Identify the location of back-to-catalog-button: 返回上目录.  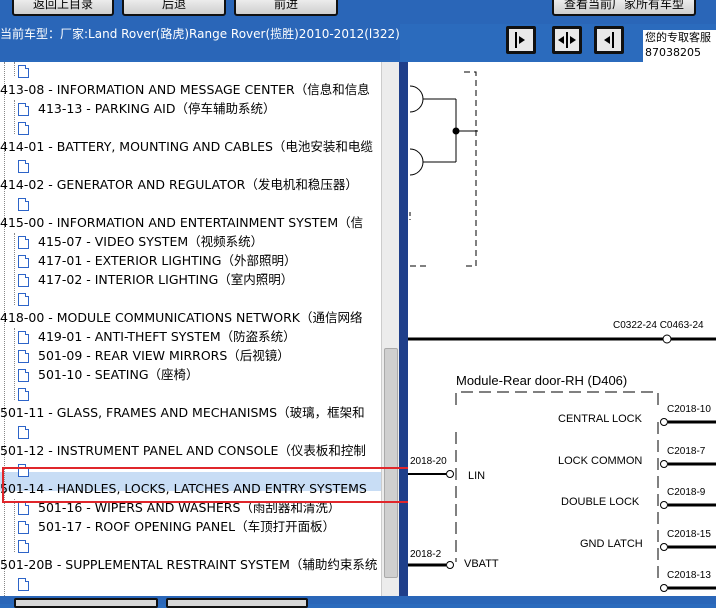
(63, 8).